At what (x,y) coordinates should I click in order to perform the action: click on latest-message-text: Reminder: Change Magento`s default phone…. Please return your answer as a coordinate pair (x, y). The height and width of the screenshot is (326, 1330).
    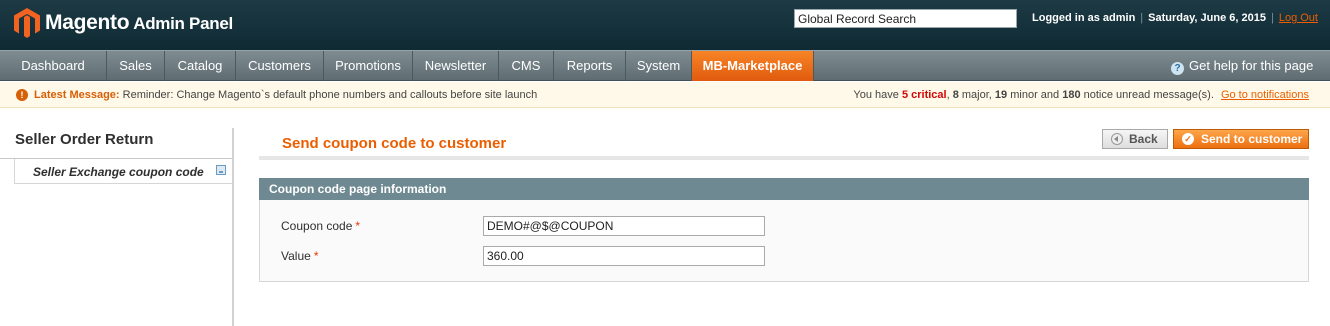
    Looking at the image, I should click on (330, 95).